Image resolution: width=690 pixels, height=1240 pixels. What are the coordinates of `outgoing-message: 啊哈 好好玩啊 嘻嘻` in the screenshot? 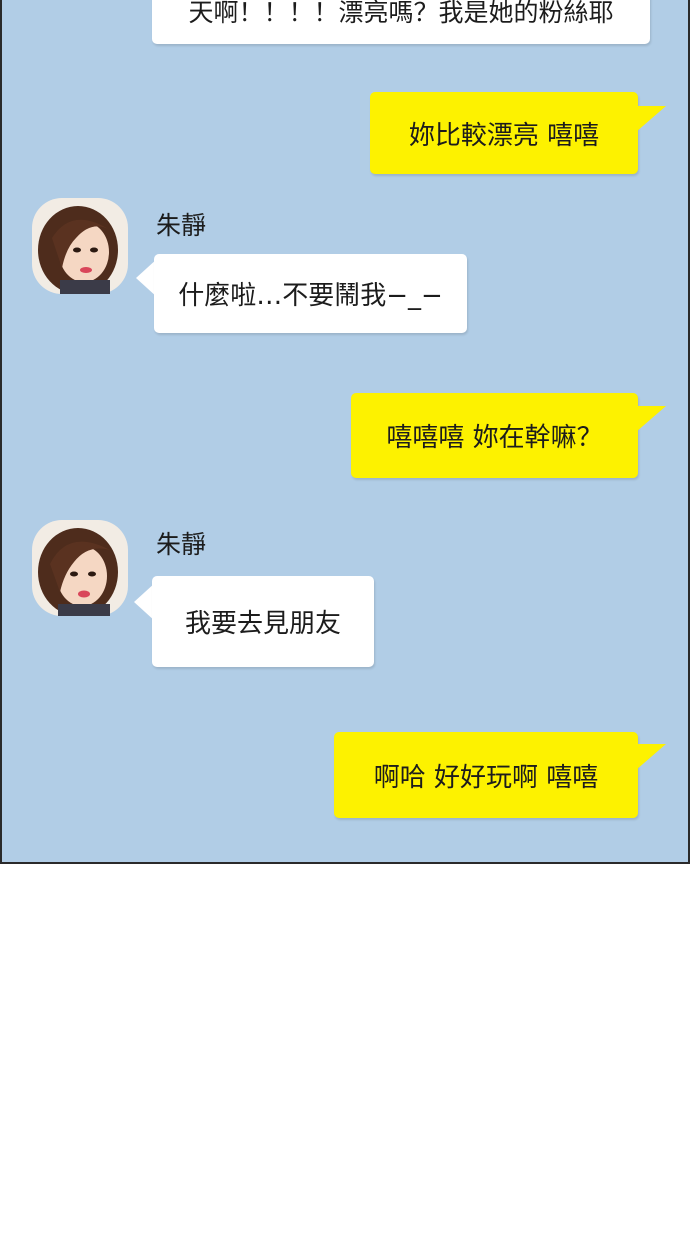 It's located at (486, 775).